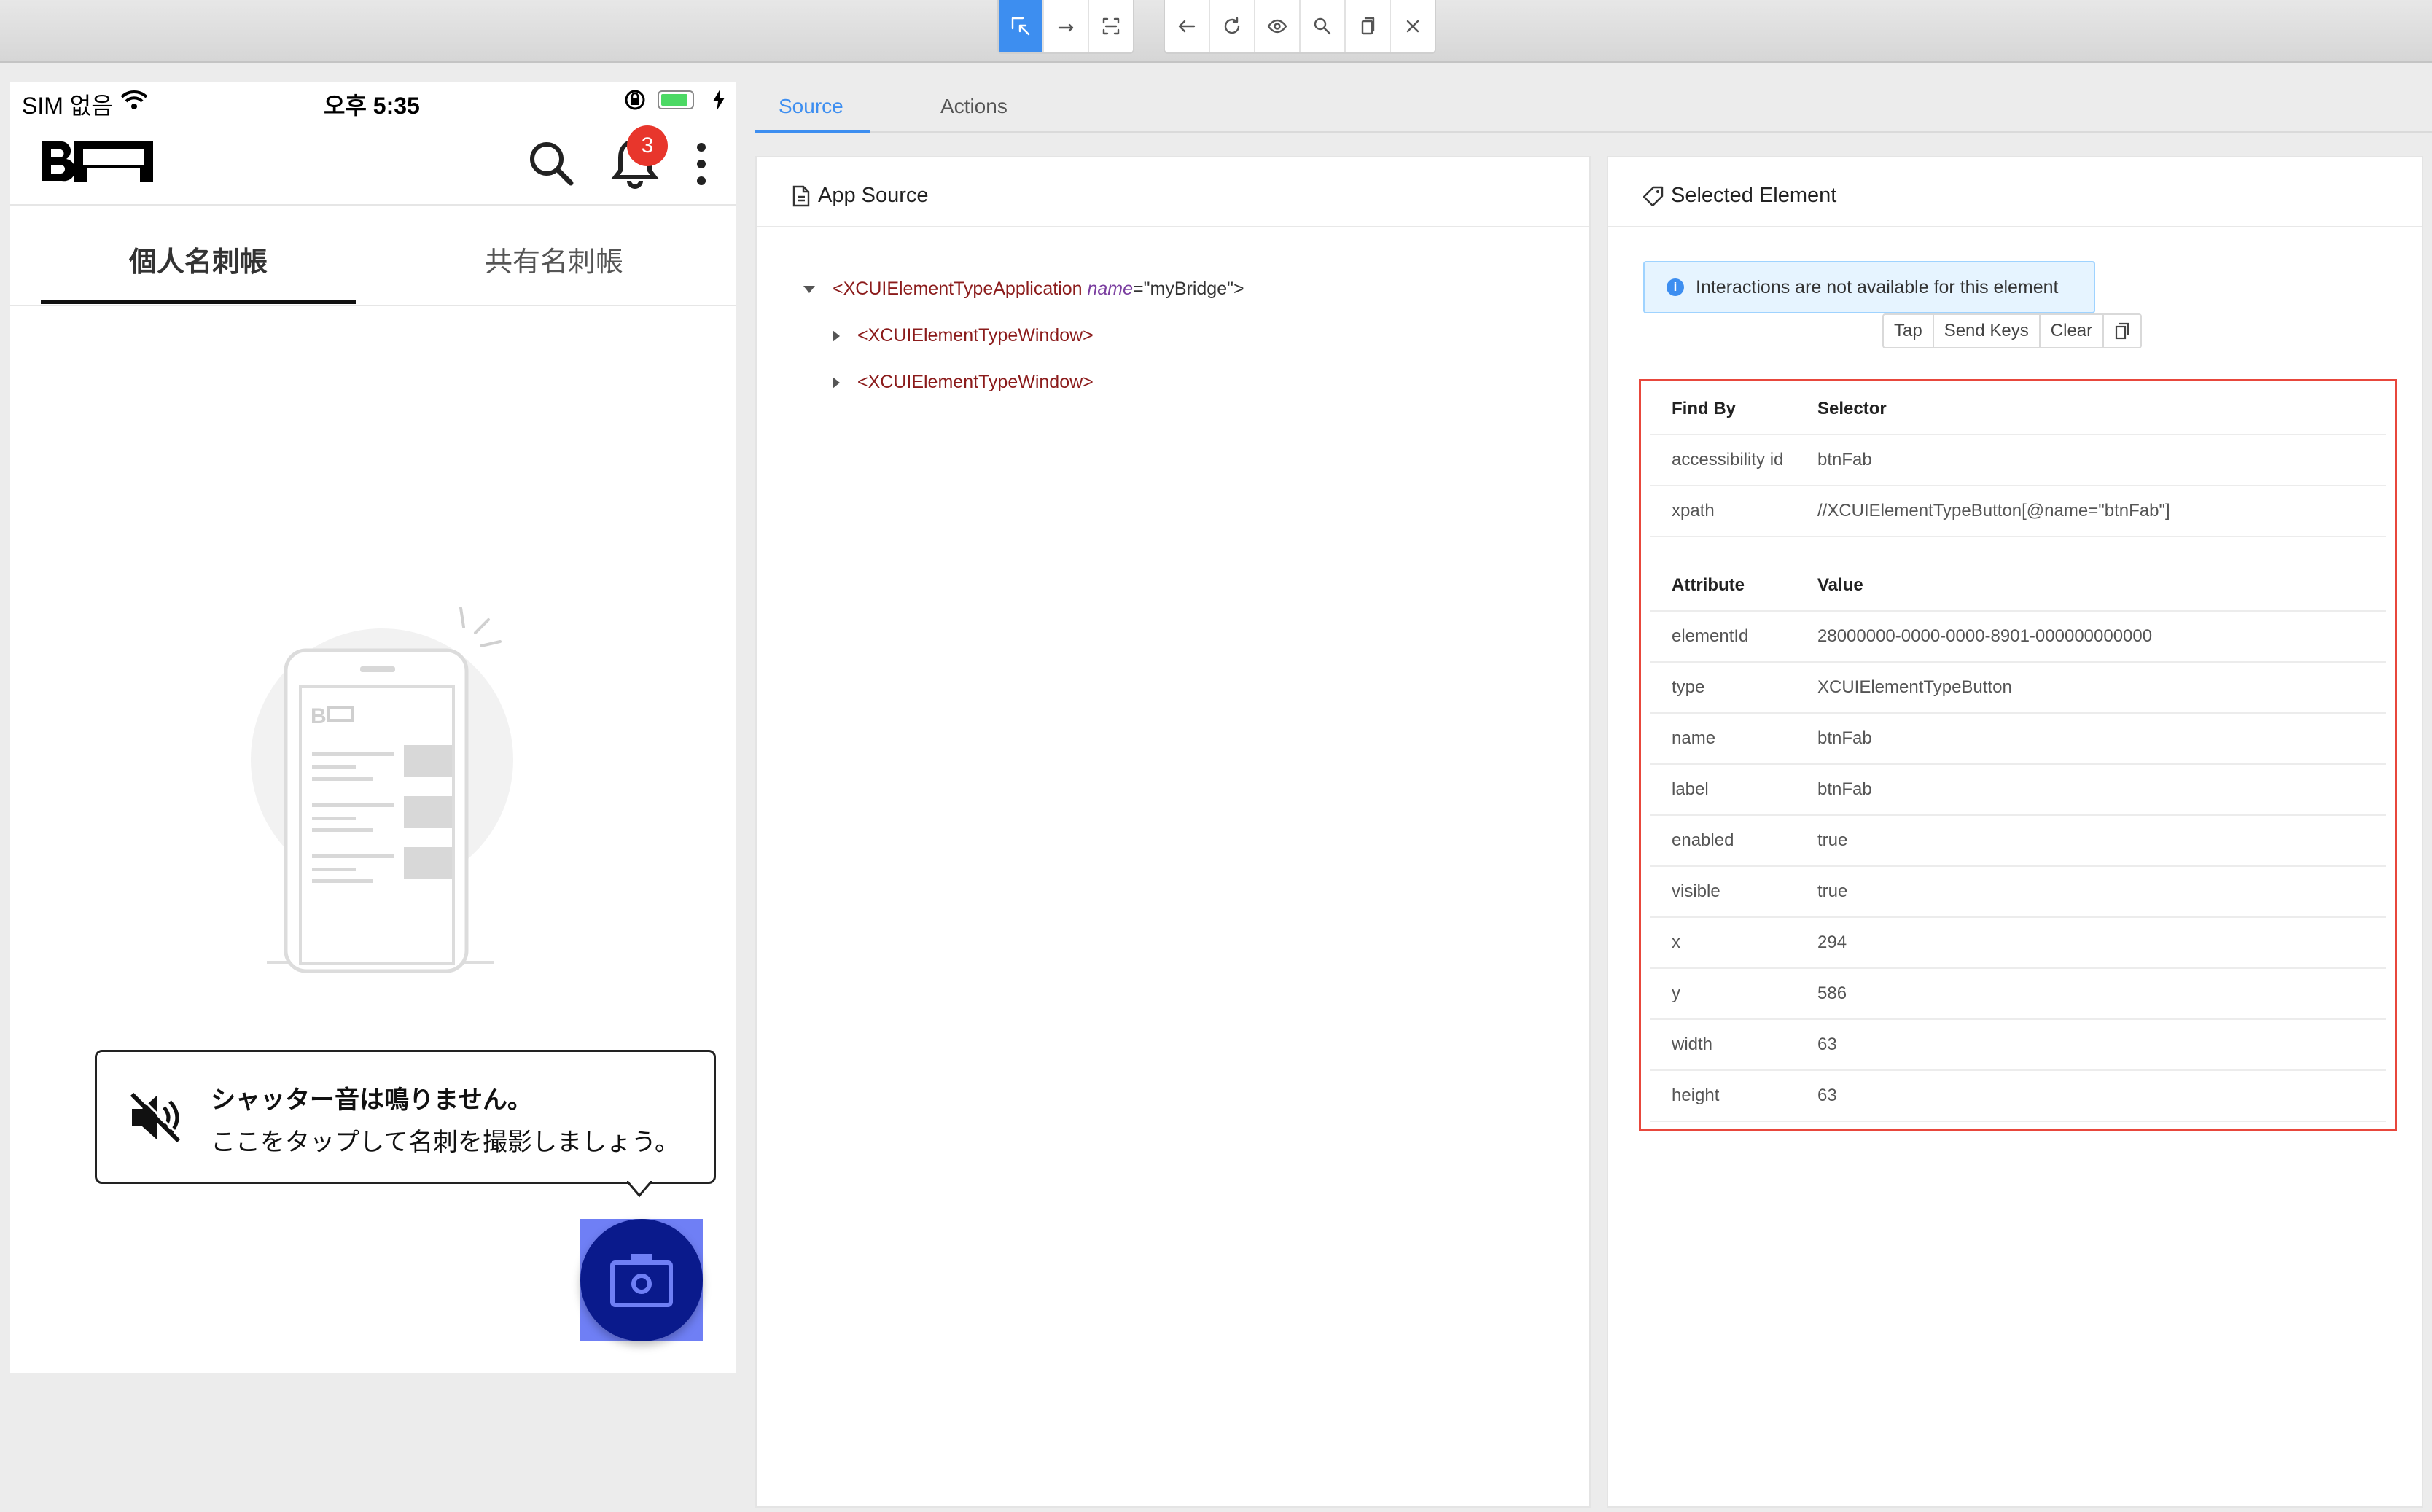  What do you see at coordinates (1593, 106) in the screenshot?
I see `inspector-tab-bar: Source Actions` at bounding box center [1593, 106].